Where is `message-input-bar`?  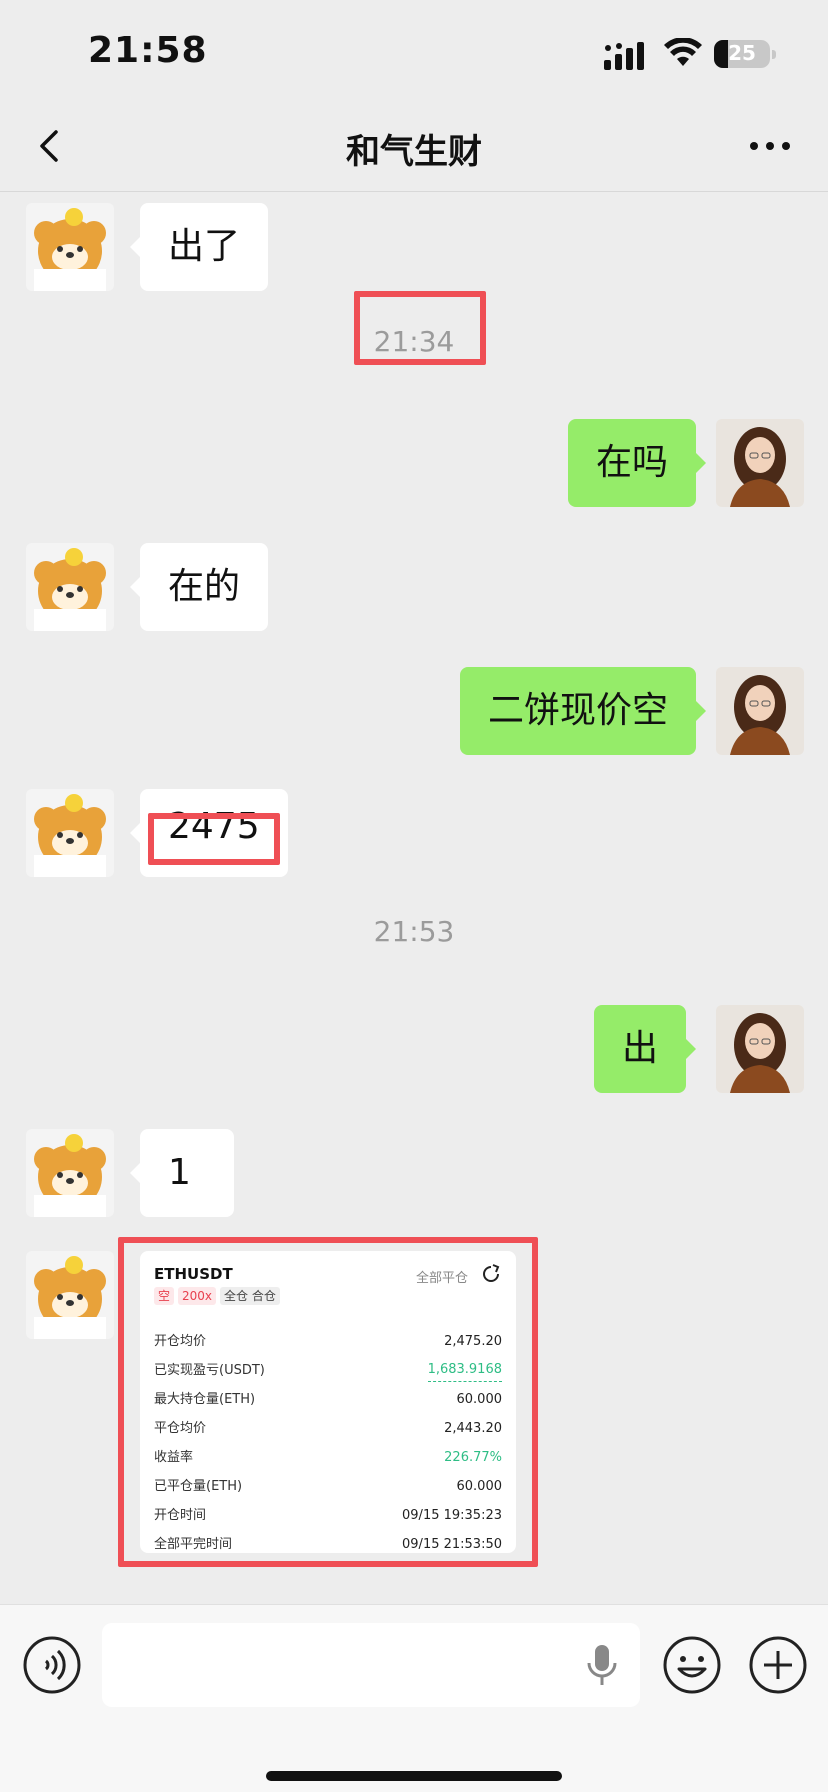 message-input-bar is located at coordinates (414, 1698).